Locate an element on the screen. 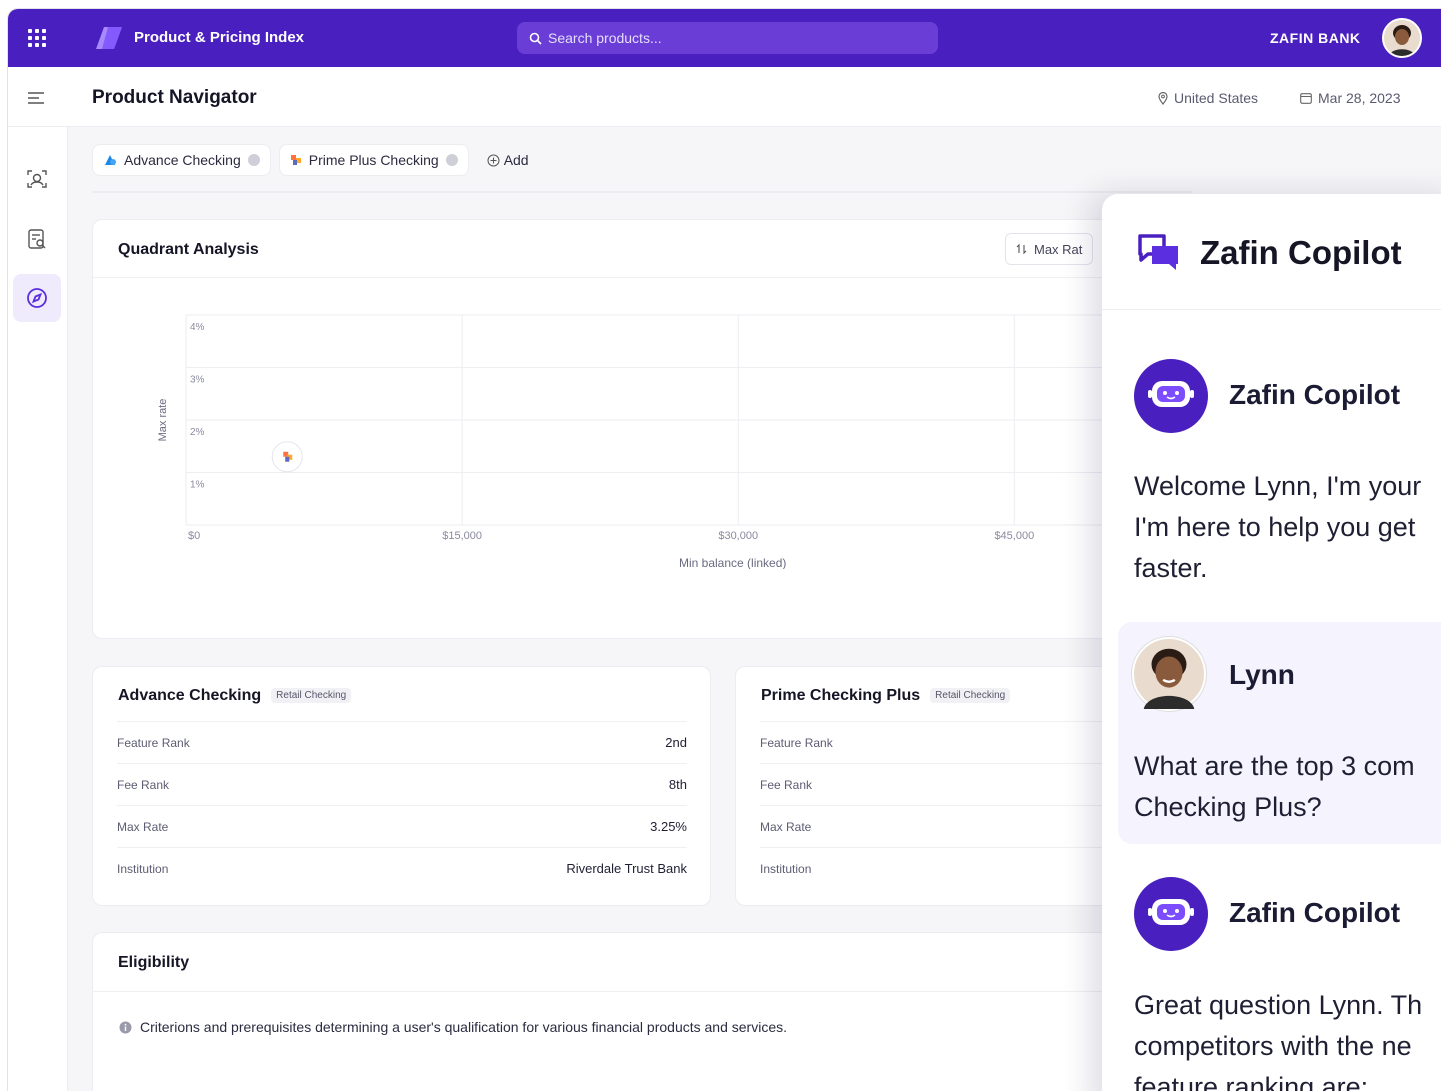 This screenshot has height=1091, width=1441. quadrant-header: Quadrant Analysis Max Rat is located at coordinates (642, 249).